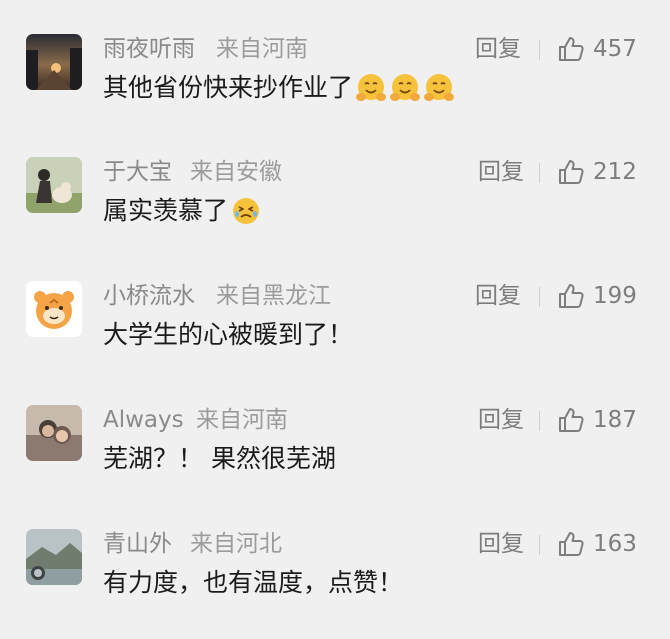 The width and height of the screenshot is (670, 639). I want to click on like-count: 163, so click(615, 544).